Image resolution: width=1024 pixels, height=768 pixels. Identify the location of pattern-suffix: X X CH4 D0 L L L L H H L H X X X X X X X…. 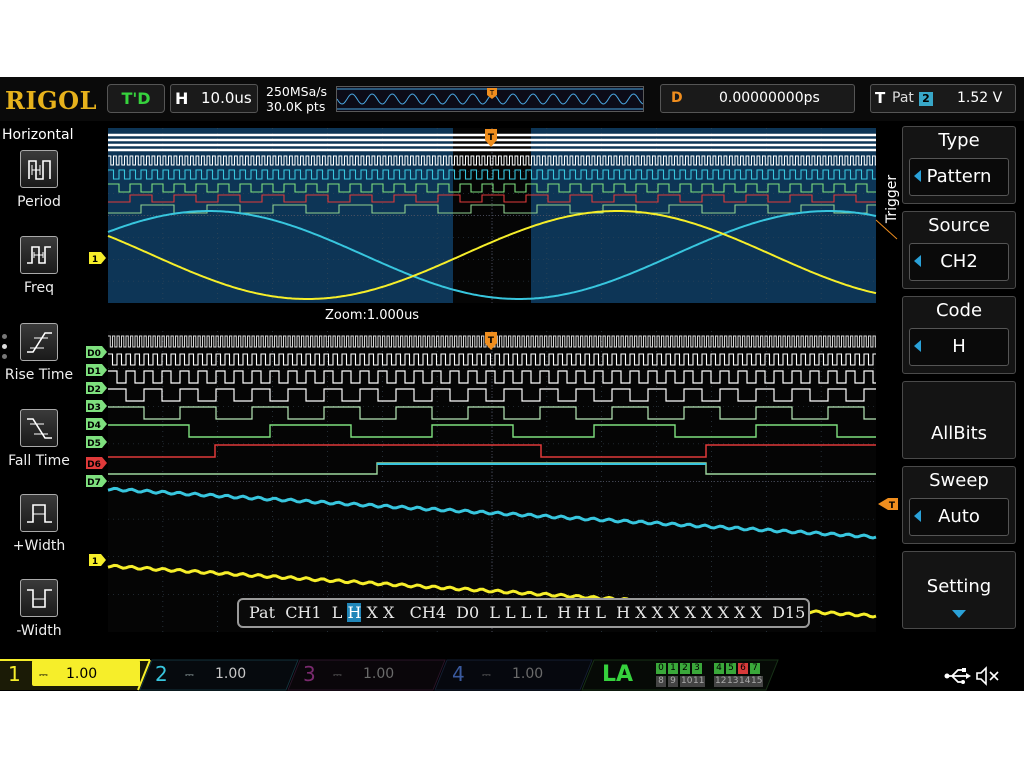
(583, 612).